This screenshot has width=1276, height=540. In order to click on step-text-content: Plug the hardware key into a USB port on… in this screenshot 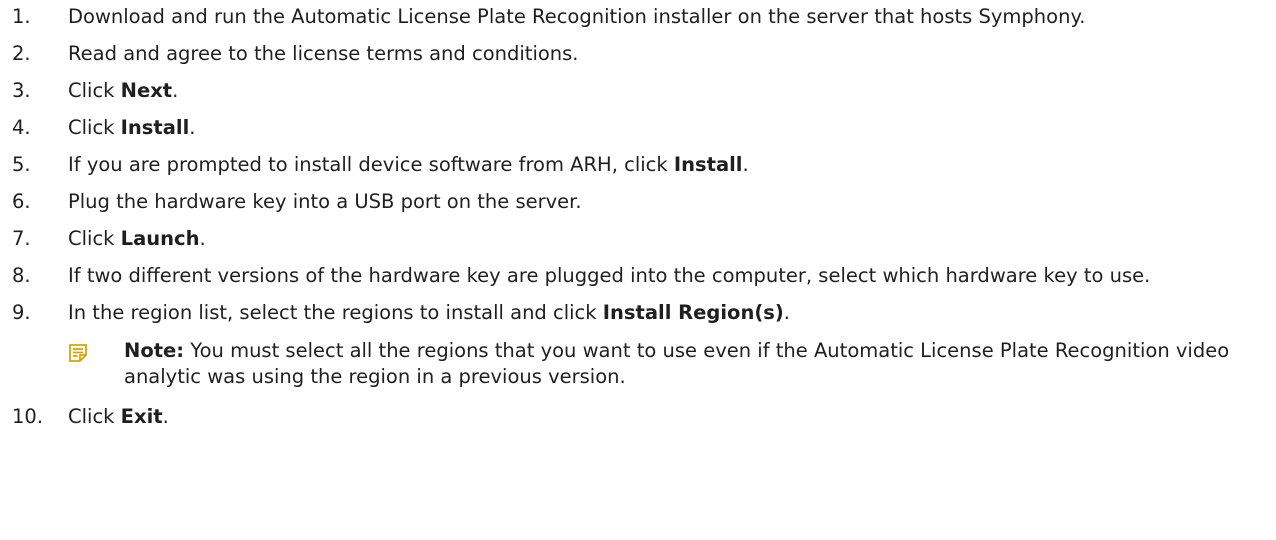, I will do `click(325, 201)`.